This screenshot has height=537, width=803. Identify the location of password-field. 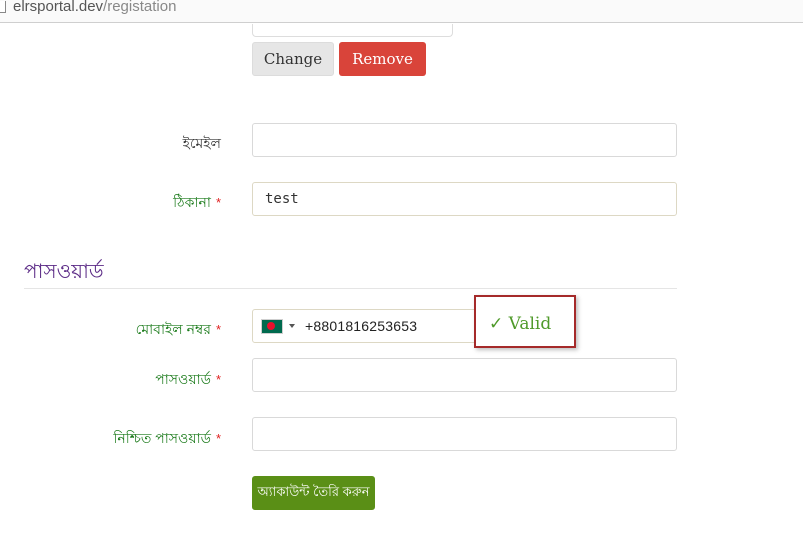
(464, 375).